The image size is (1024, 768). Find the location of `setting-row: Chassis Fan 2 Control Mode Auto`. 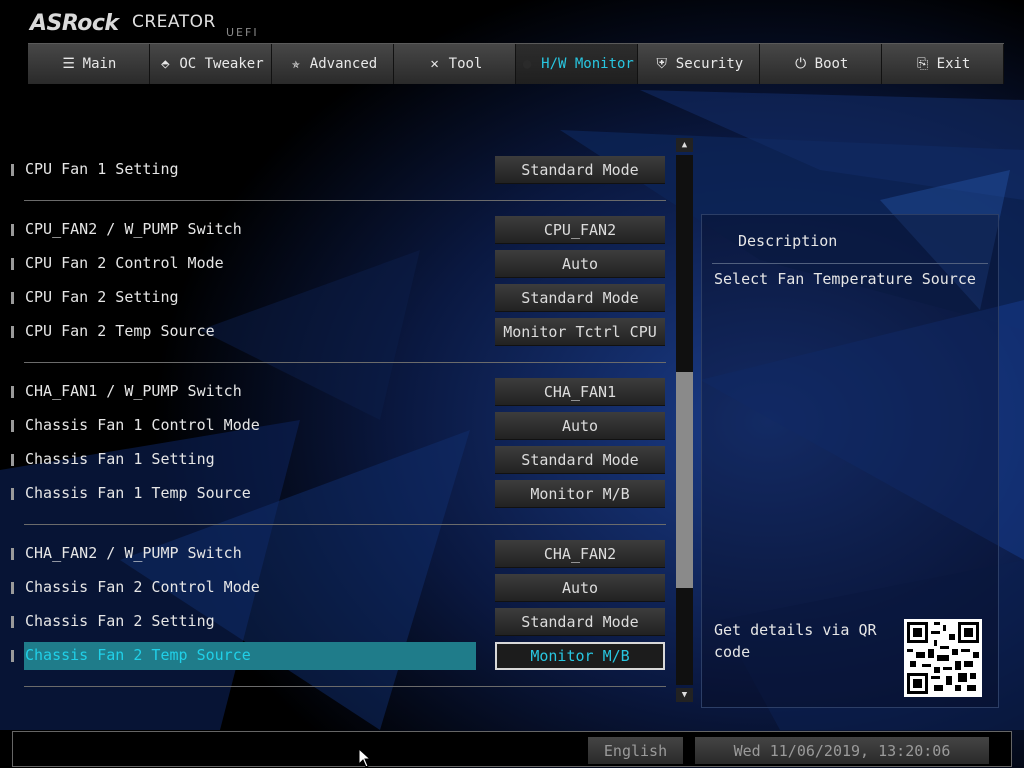

setting-row: Chassis Fan 2 Control Mode Auto is located at coordinates (340, 588).